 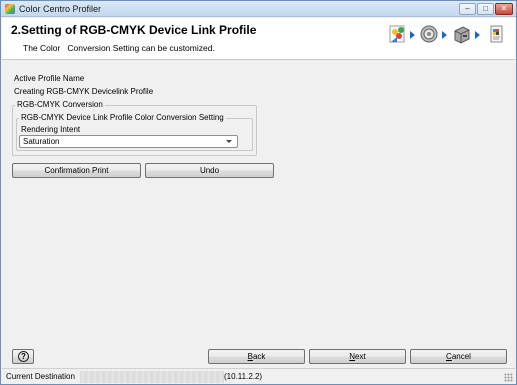 I want to click on current-destination-host, so click(x=152, y=377).